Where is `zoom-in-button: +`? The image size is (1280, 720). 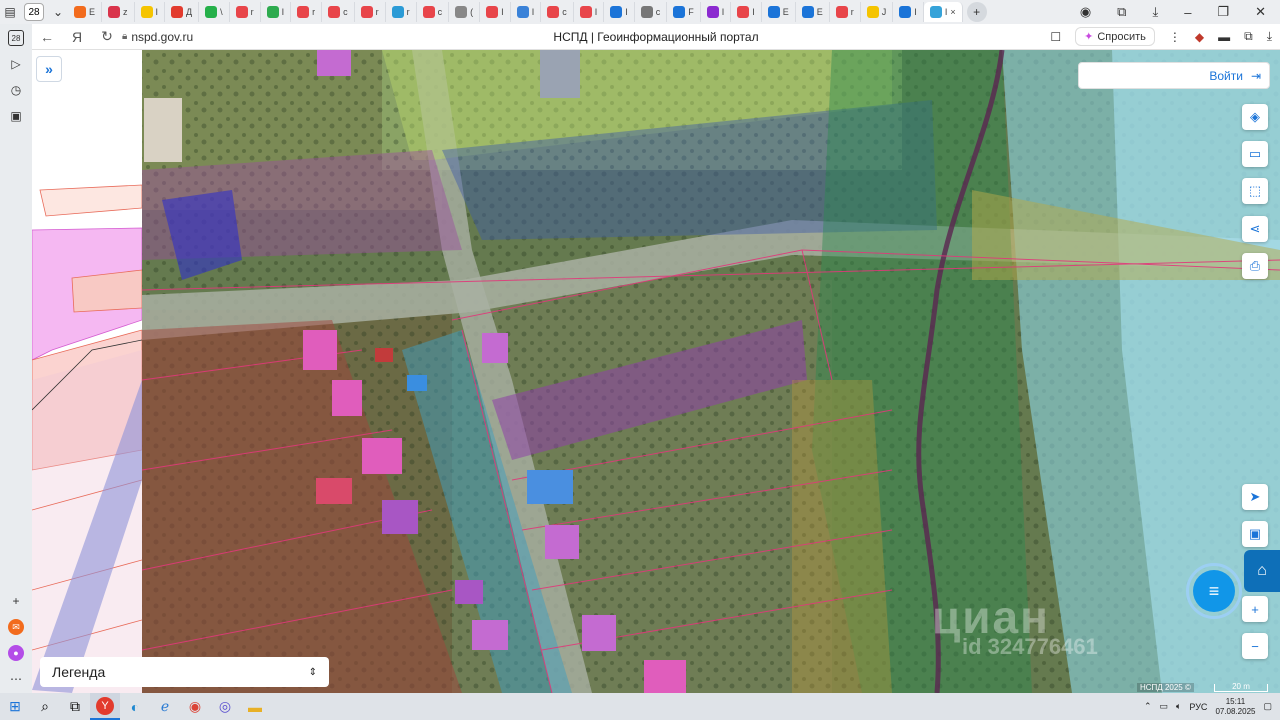
zoom-in-button: + is located at coordinates (1255, 609).